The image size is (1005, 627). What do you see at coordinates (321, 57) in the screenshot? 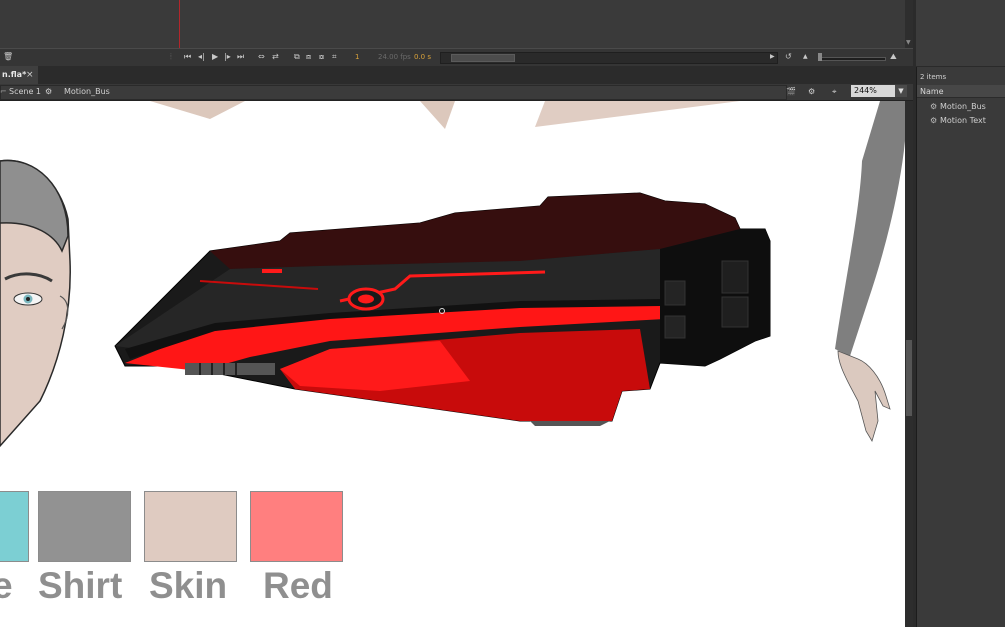
I see `edit-multiple-frames-icon: ⧇` at bounding box center [321, 57].